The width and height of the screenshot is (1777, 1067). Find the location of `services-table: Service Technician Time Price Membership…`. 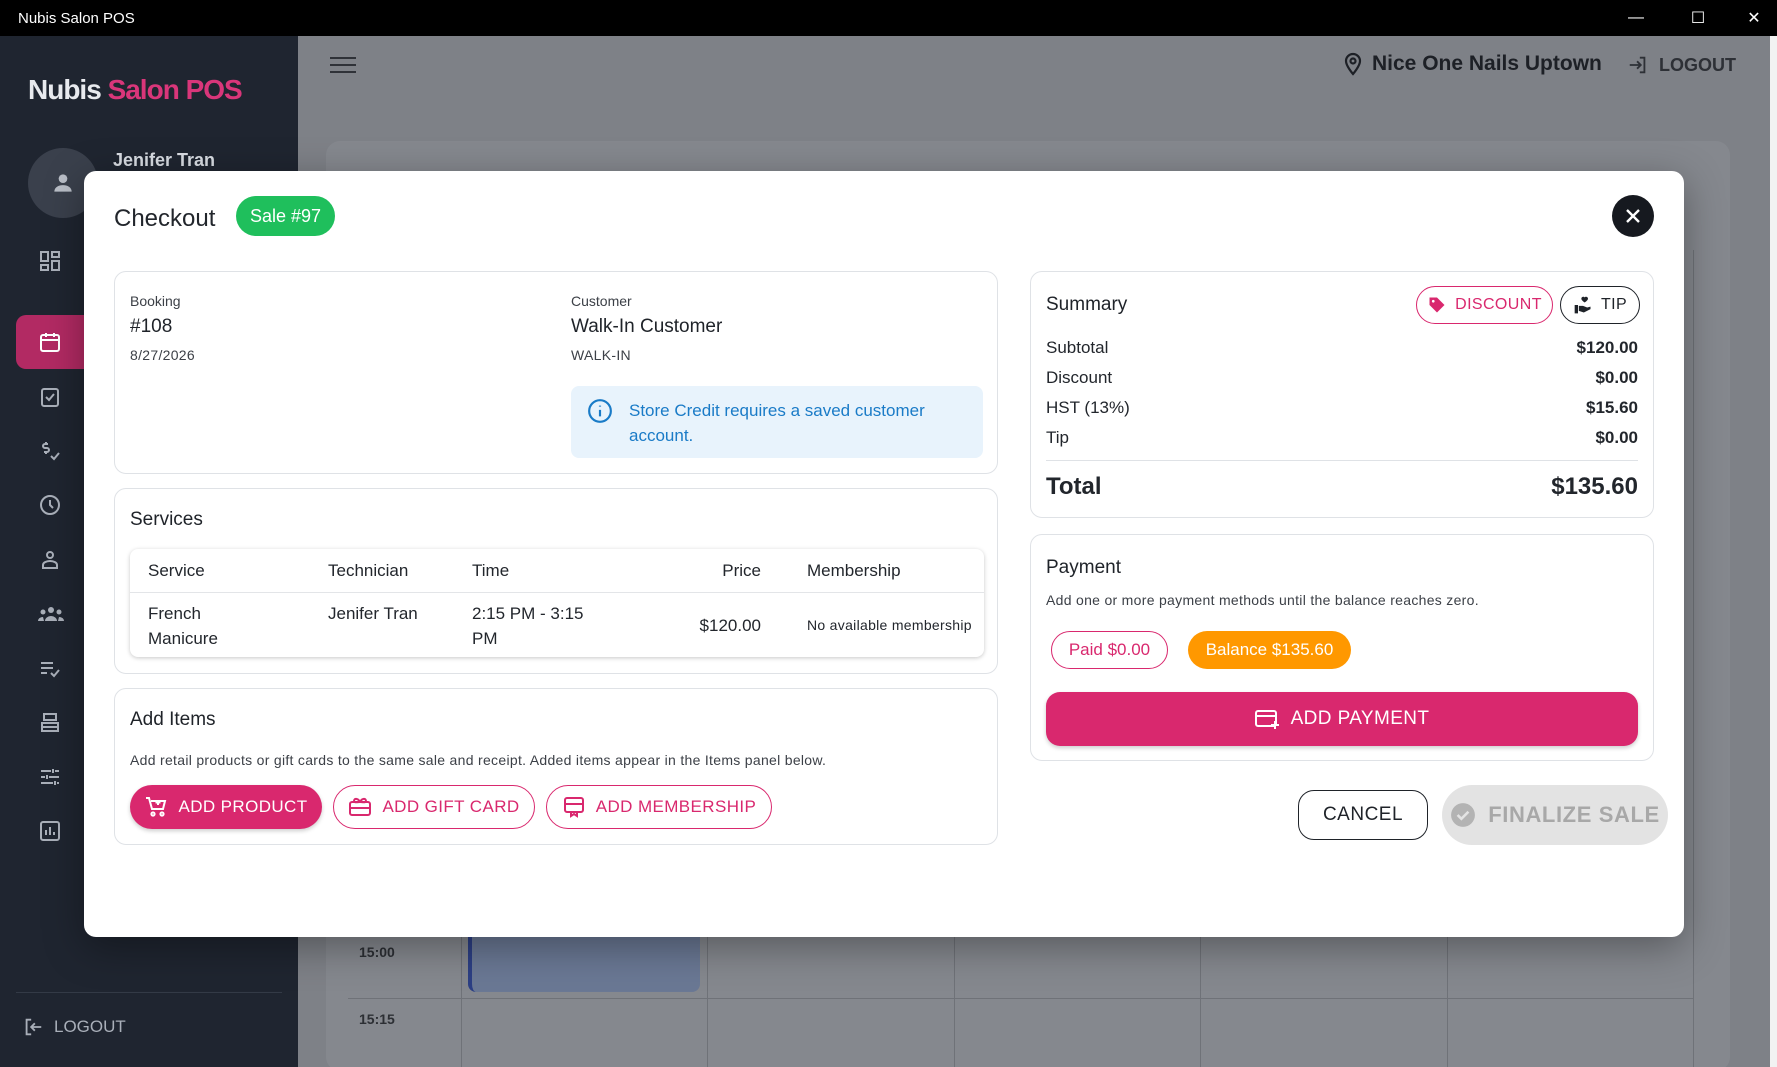

services-table: Service Technician Time Price Membership… is located at coordinates (557, 603).